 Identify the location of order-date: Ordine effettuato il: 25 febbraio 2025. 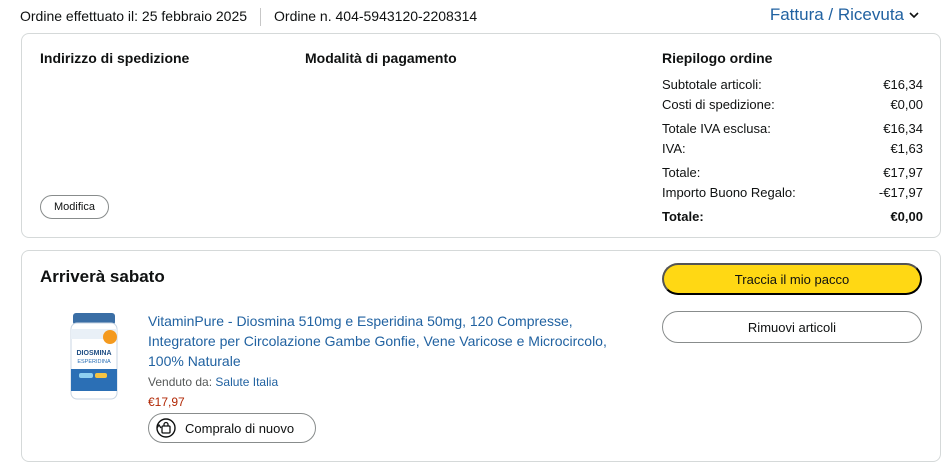
(134, 16).